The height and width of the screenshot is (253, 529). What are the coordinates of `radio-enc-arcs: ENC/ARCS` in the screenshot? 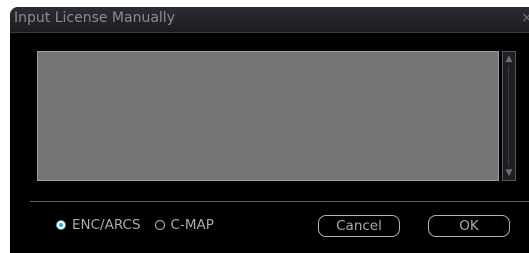 It's located at (98, 225).